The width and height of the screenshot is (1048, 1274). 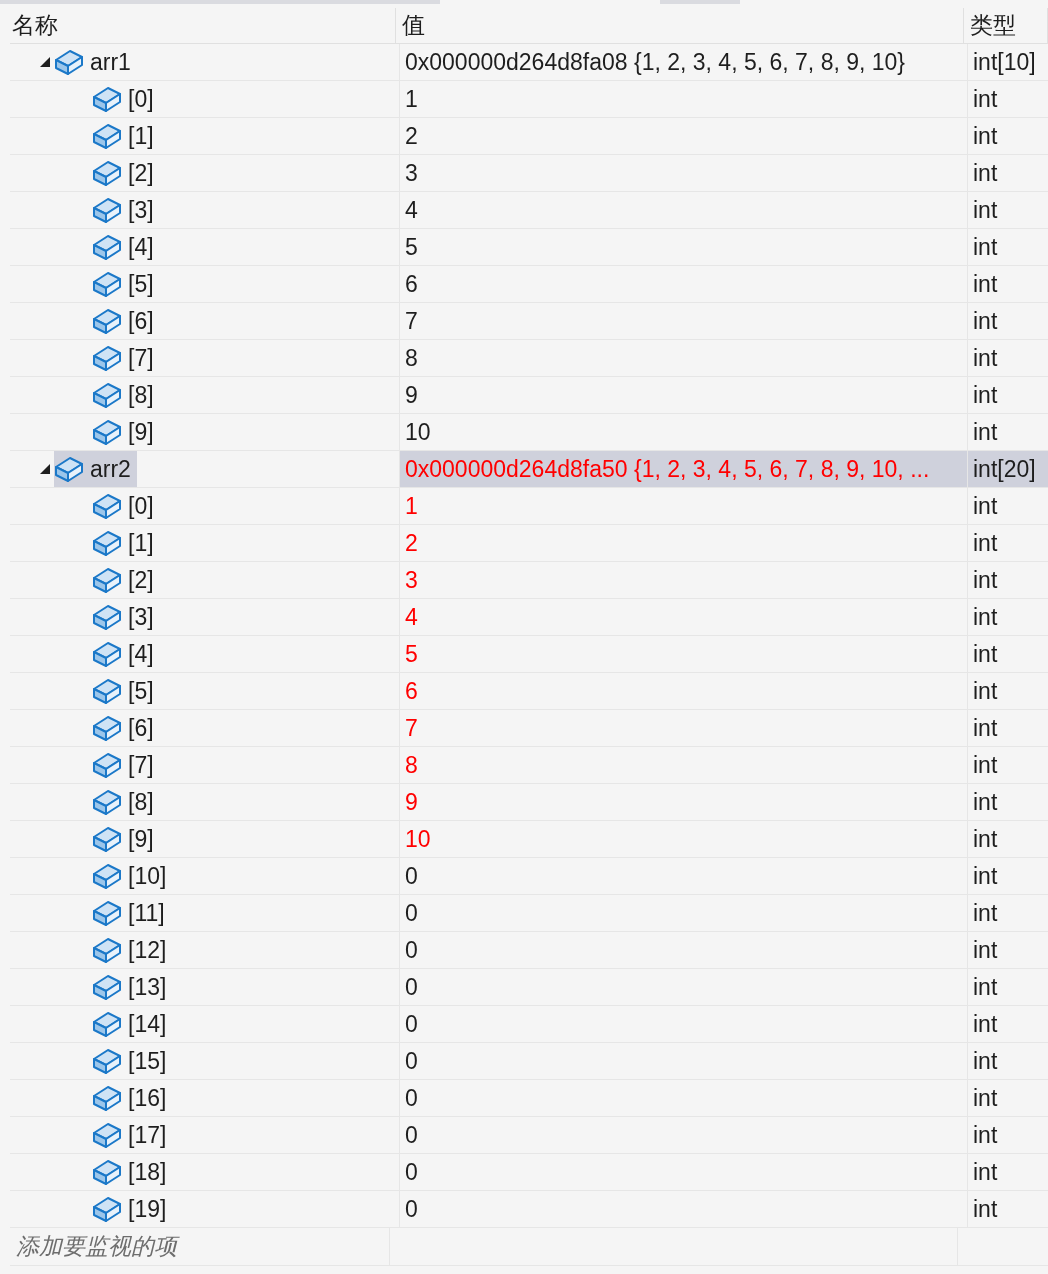 What do you see at coordinates (147, 987) in the screenshot?
I see `variable-name: [13]` at bounding box center [147, 987].